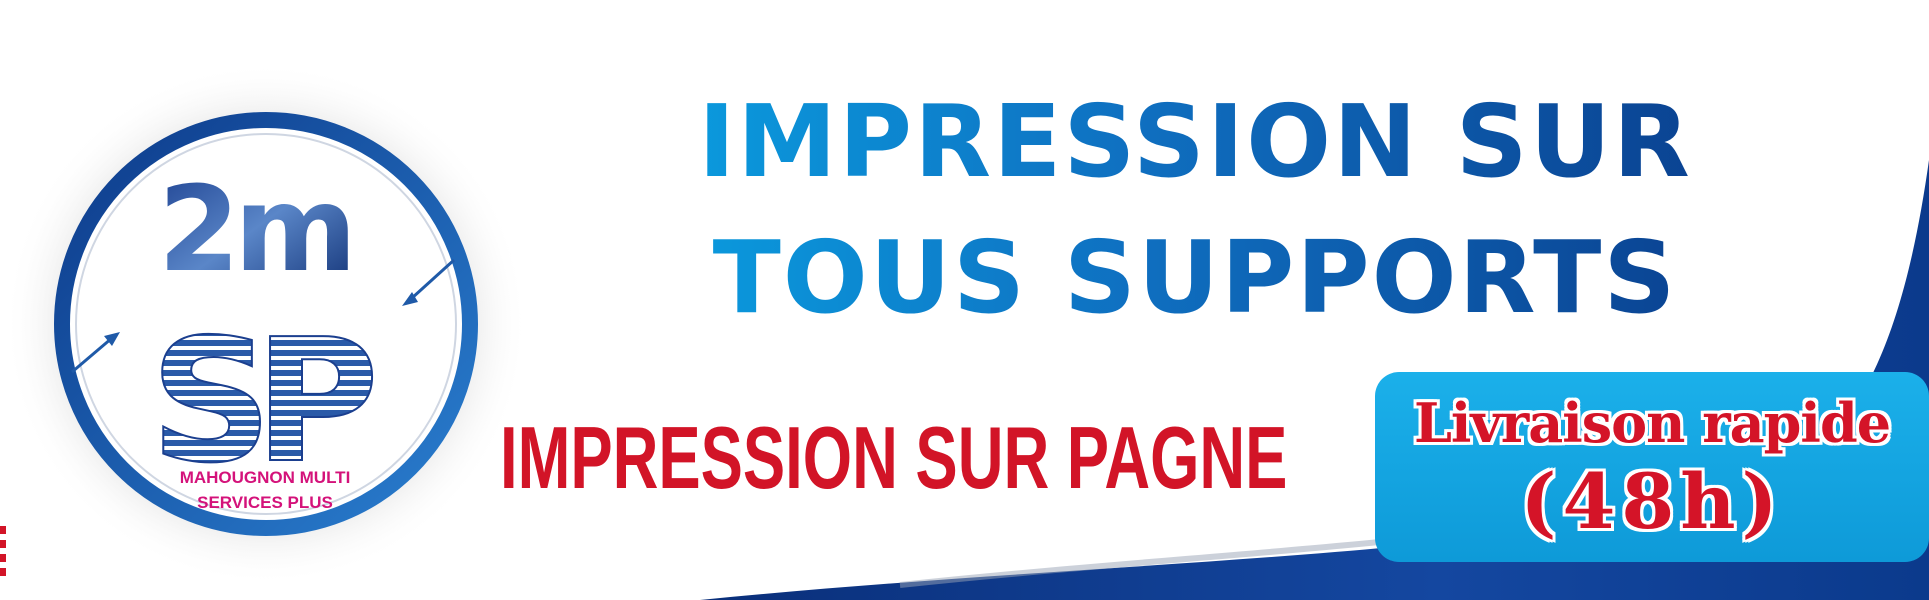  What do you see at coordinates (265, 477) in the screenshot?
I see `logo-company-line1: MAHOUGNON MULTI` at bounding box center [265, 477].